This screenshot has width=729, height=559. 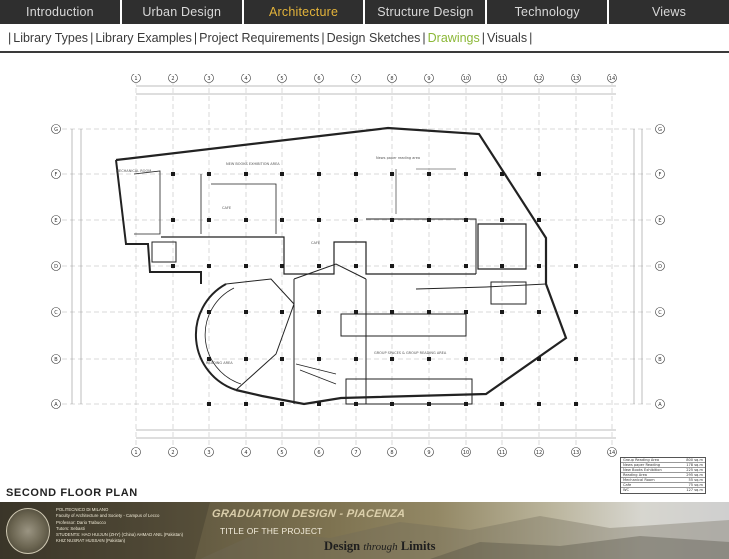 I want to click on area-value: 127 sq.m, so click(x=694, y=490).